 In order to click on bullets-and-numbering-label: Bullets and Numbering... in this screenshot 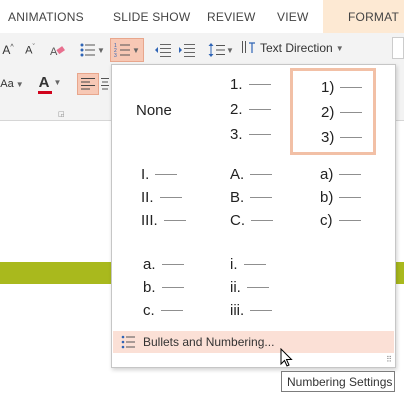, I will do `click(209, 342)`.